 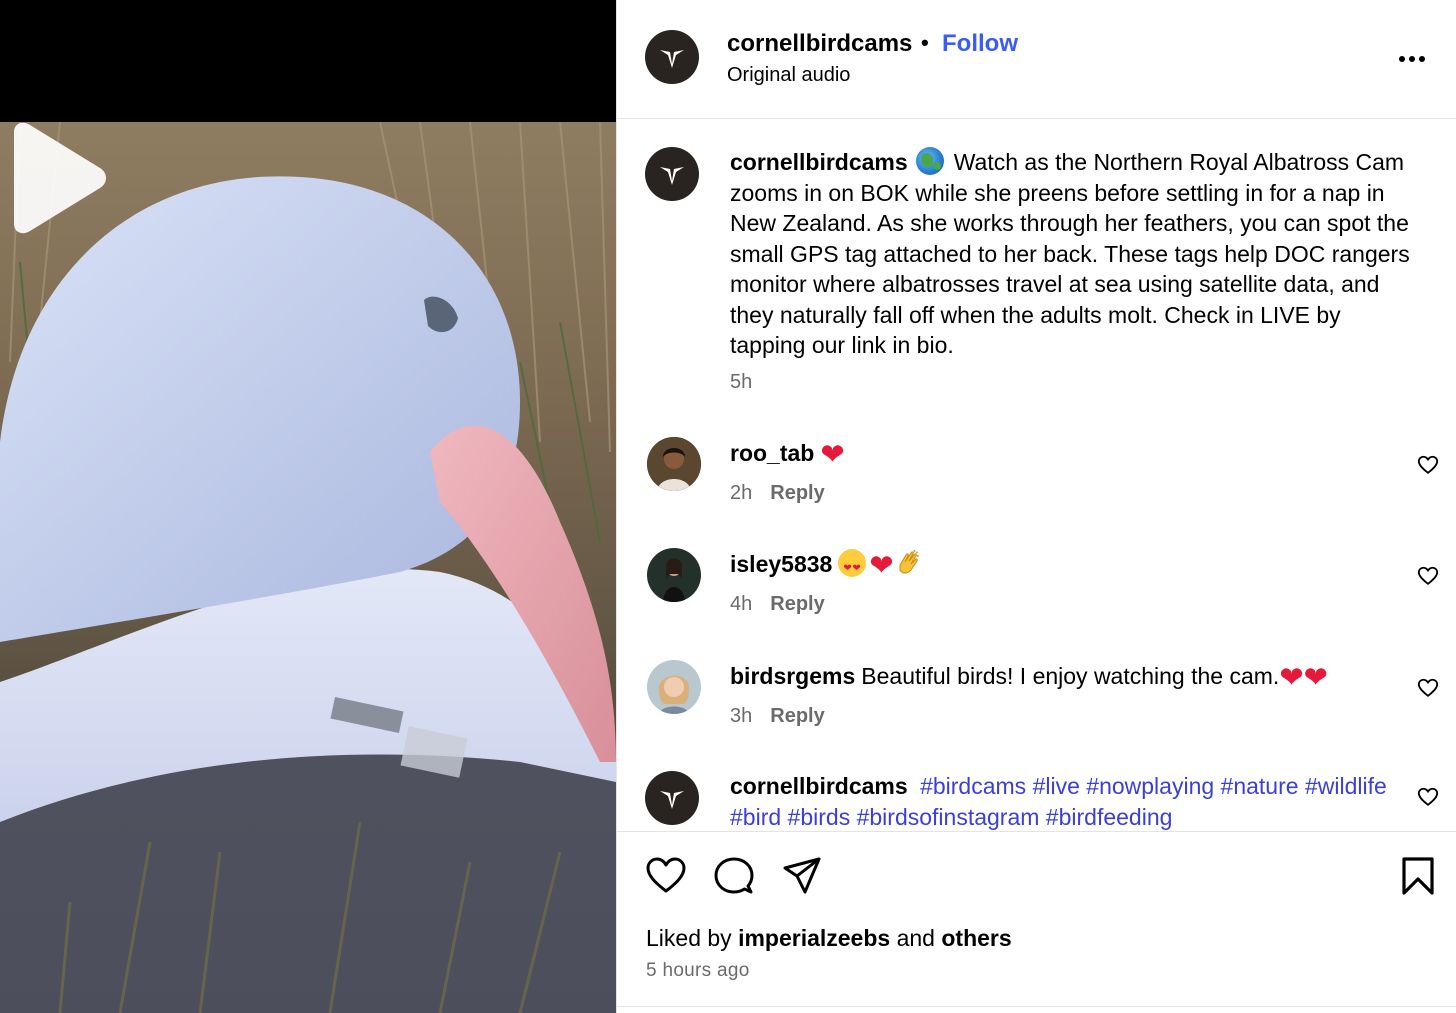 What do you see at coordinates (666, 876) in the screenshot?
I see `heart-icon` at bounding box center [666, 876].